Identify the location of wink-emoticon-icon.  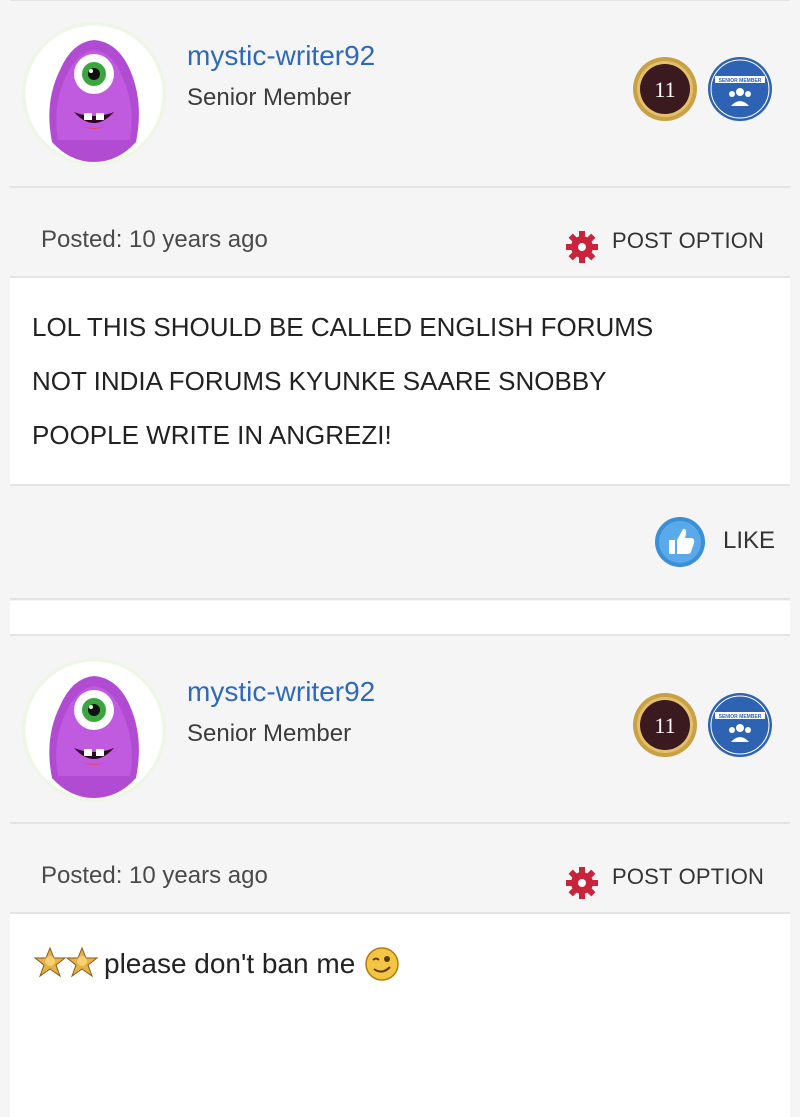
(382, 964).